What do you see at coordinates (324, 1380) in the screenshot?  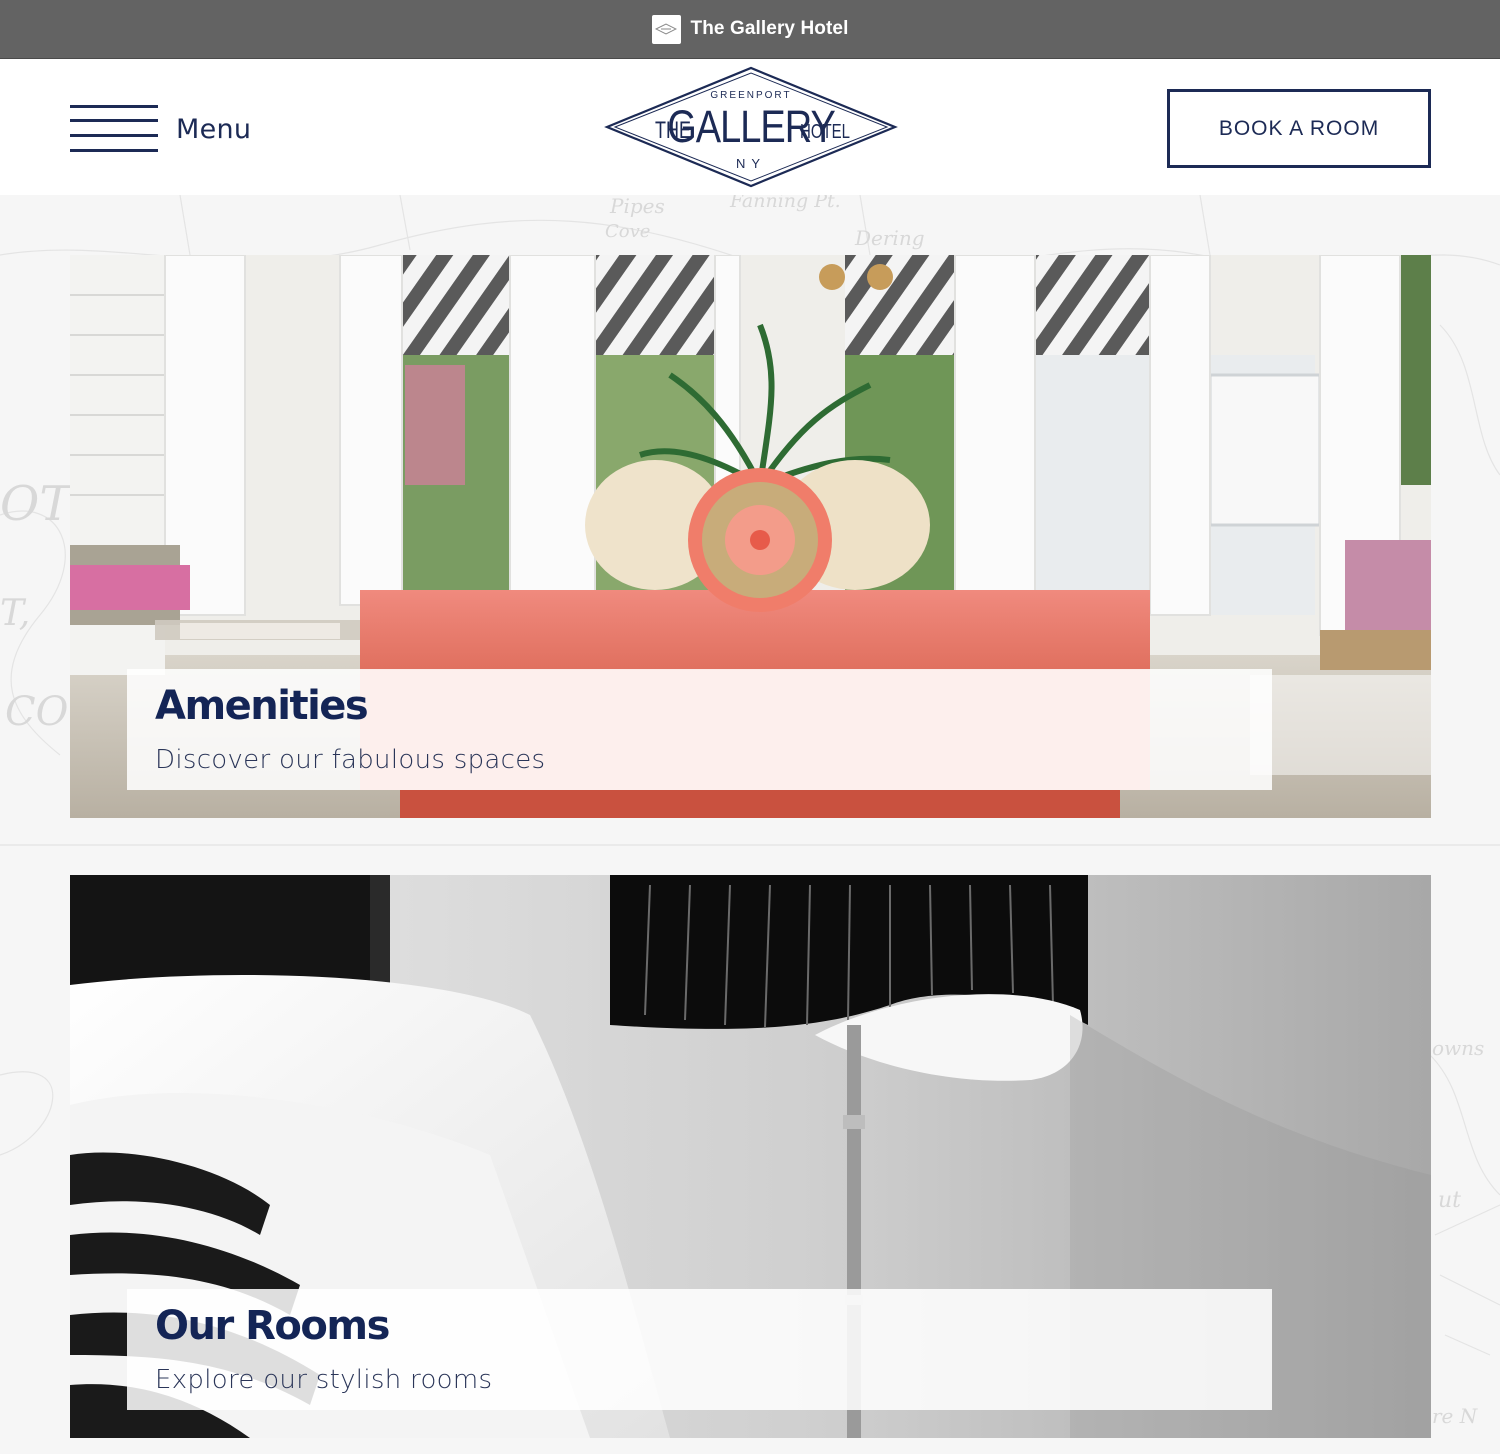 I see `rooms-subtitle: Explore our stylish rooms` at bounding box center [324, 1380].